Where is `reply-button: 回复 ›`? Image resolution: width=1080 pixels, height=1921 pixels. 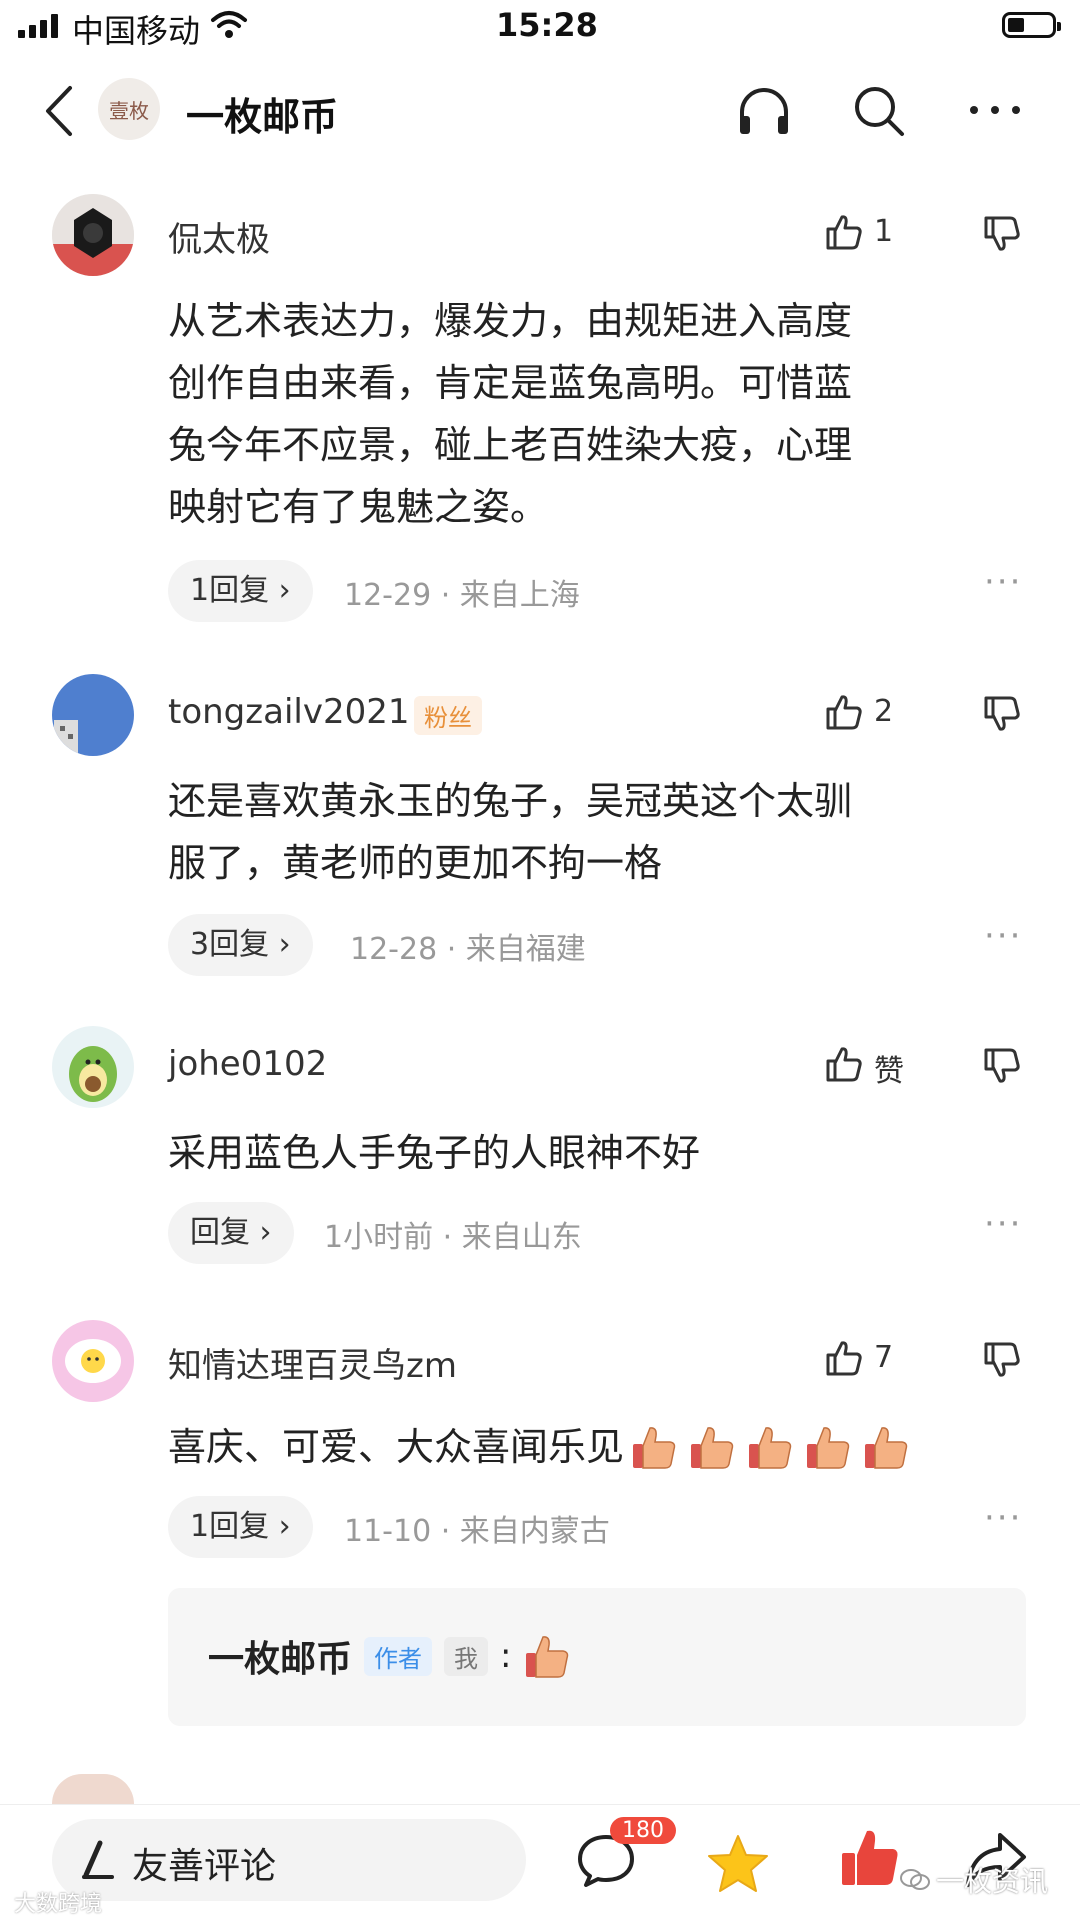
reply-button: 回复 › is located at coordinates (231, 1233).